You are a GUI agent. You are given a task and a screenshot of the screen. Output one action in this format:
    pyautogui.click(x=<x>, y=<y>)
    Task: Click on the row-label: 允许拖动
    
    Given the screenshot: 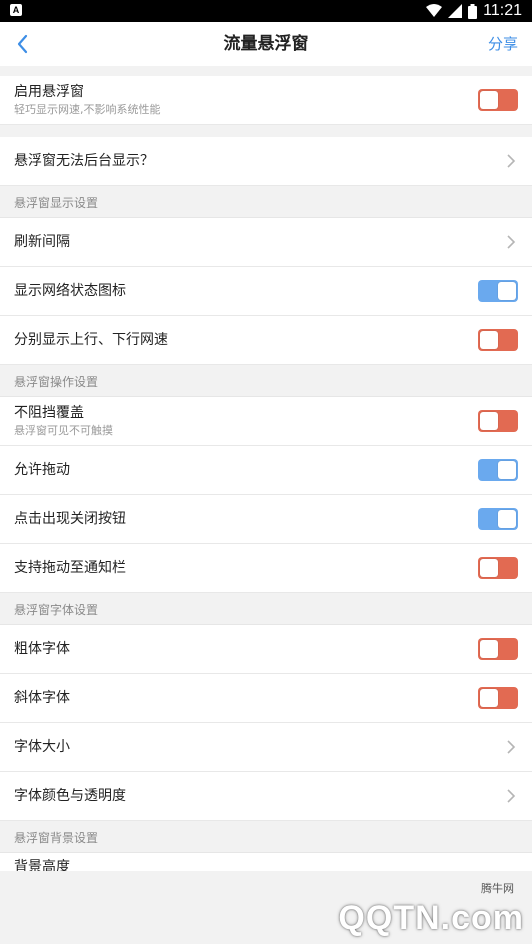 What is the action you would take?
    pyautogui.click(x=42, y=470)
    